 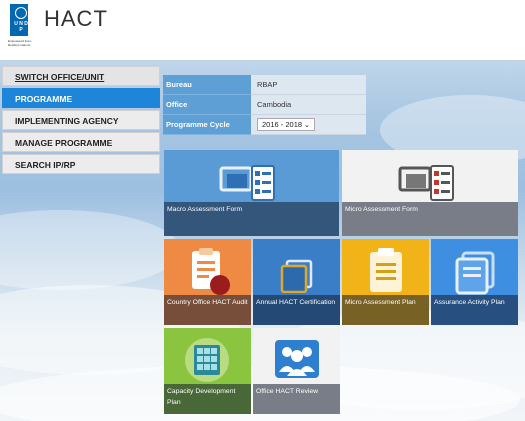 I want to click on building-grid-icon, so click(x=207, y=360).